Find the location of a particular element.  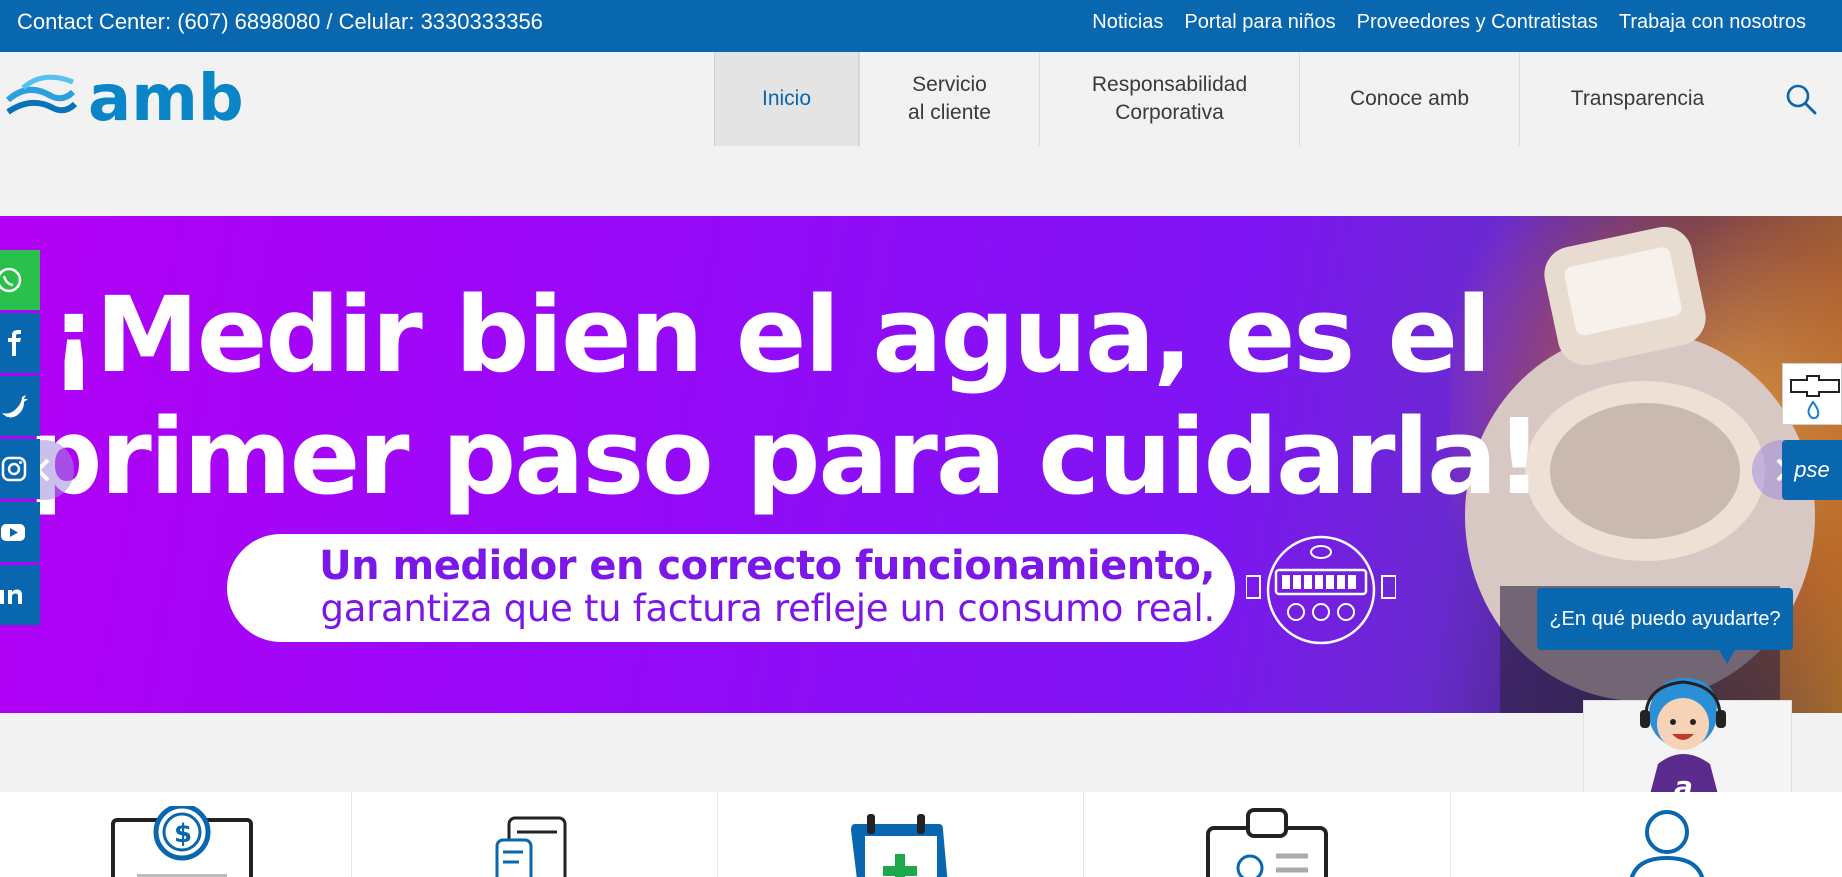

nav-responsabilidad-label: Responsabilidad Corporativa is located at coordinates (1169, 98).